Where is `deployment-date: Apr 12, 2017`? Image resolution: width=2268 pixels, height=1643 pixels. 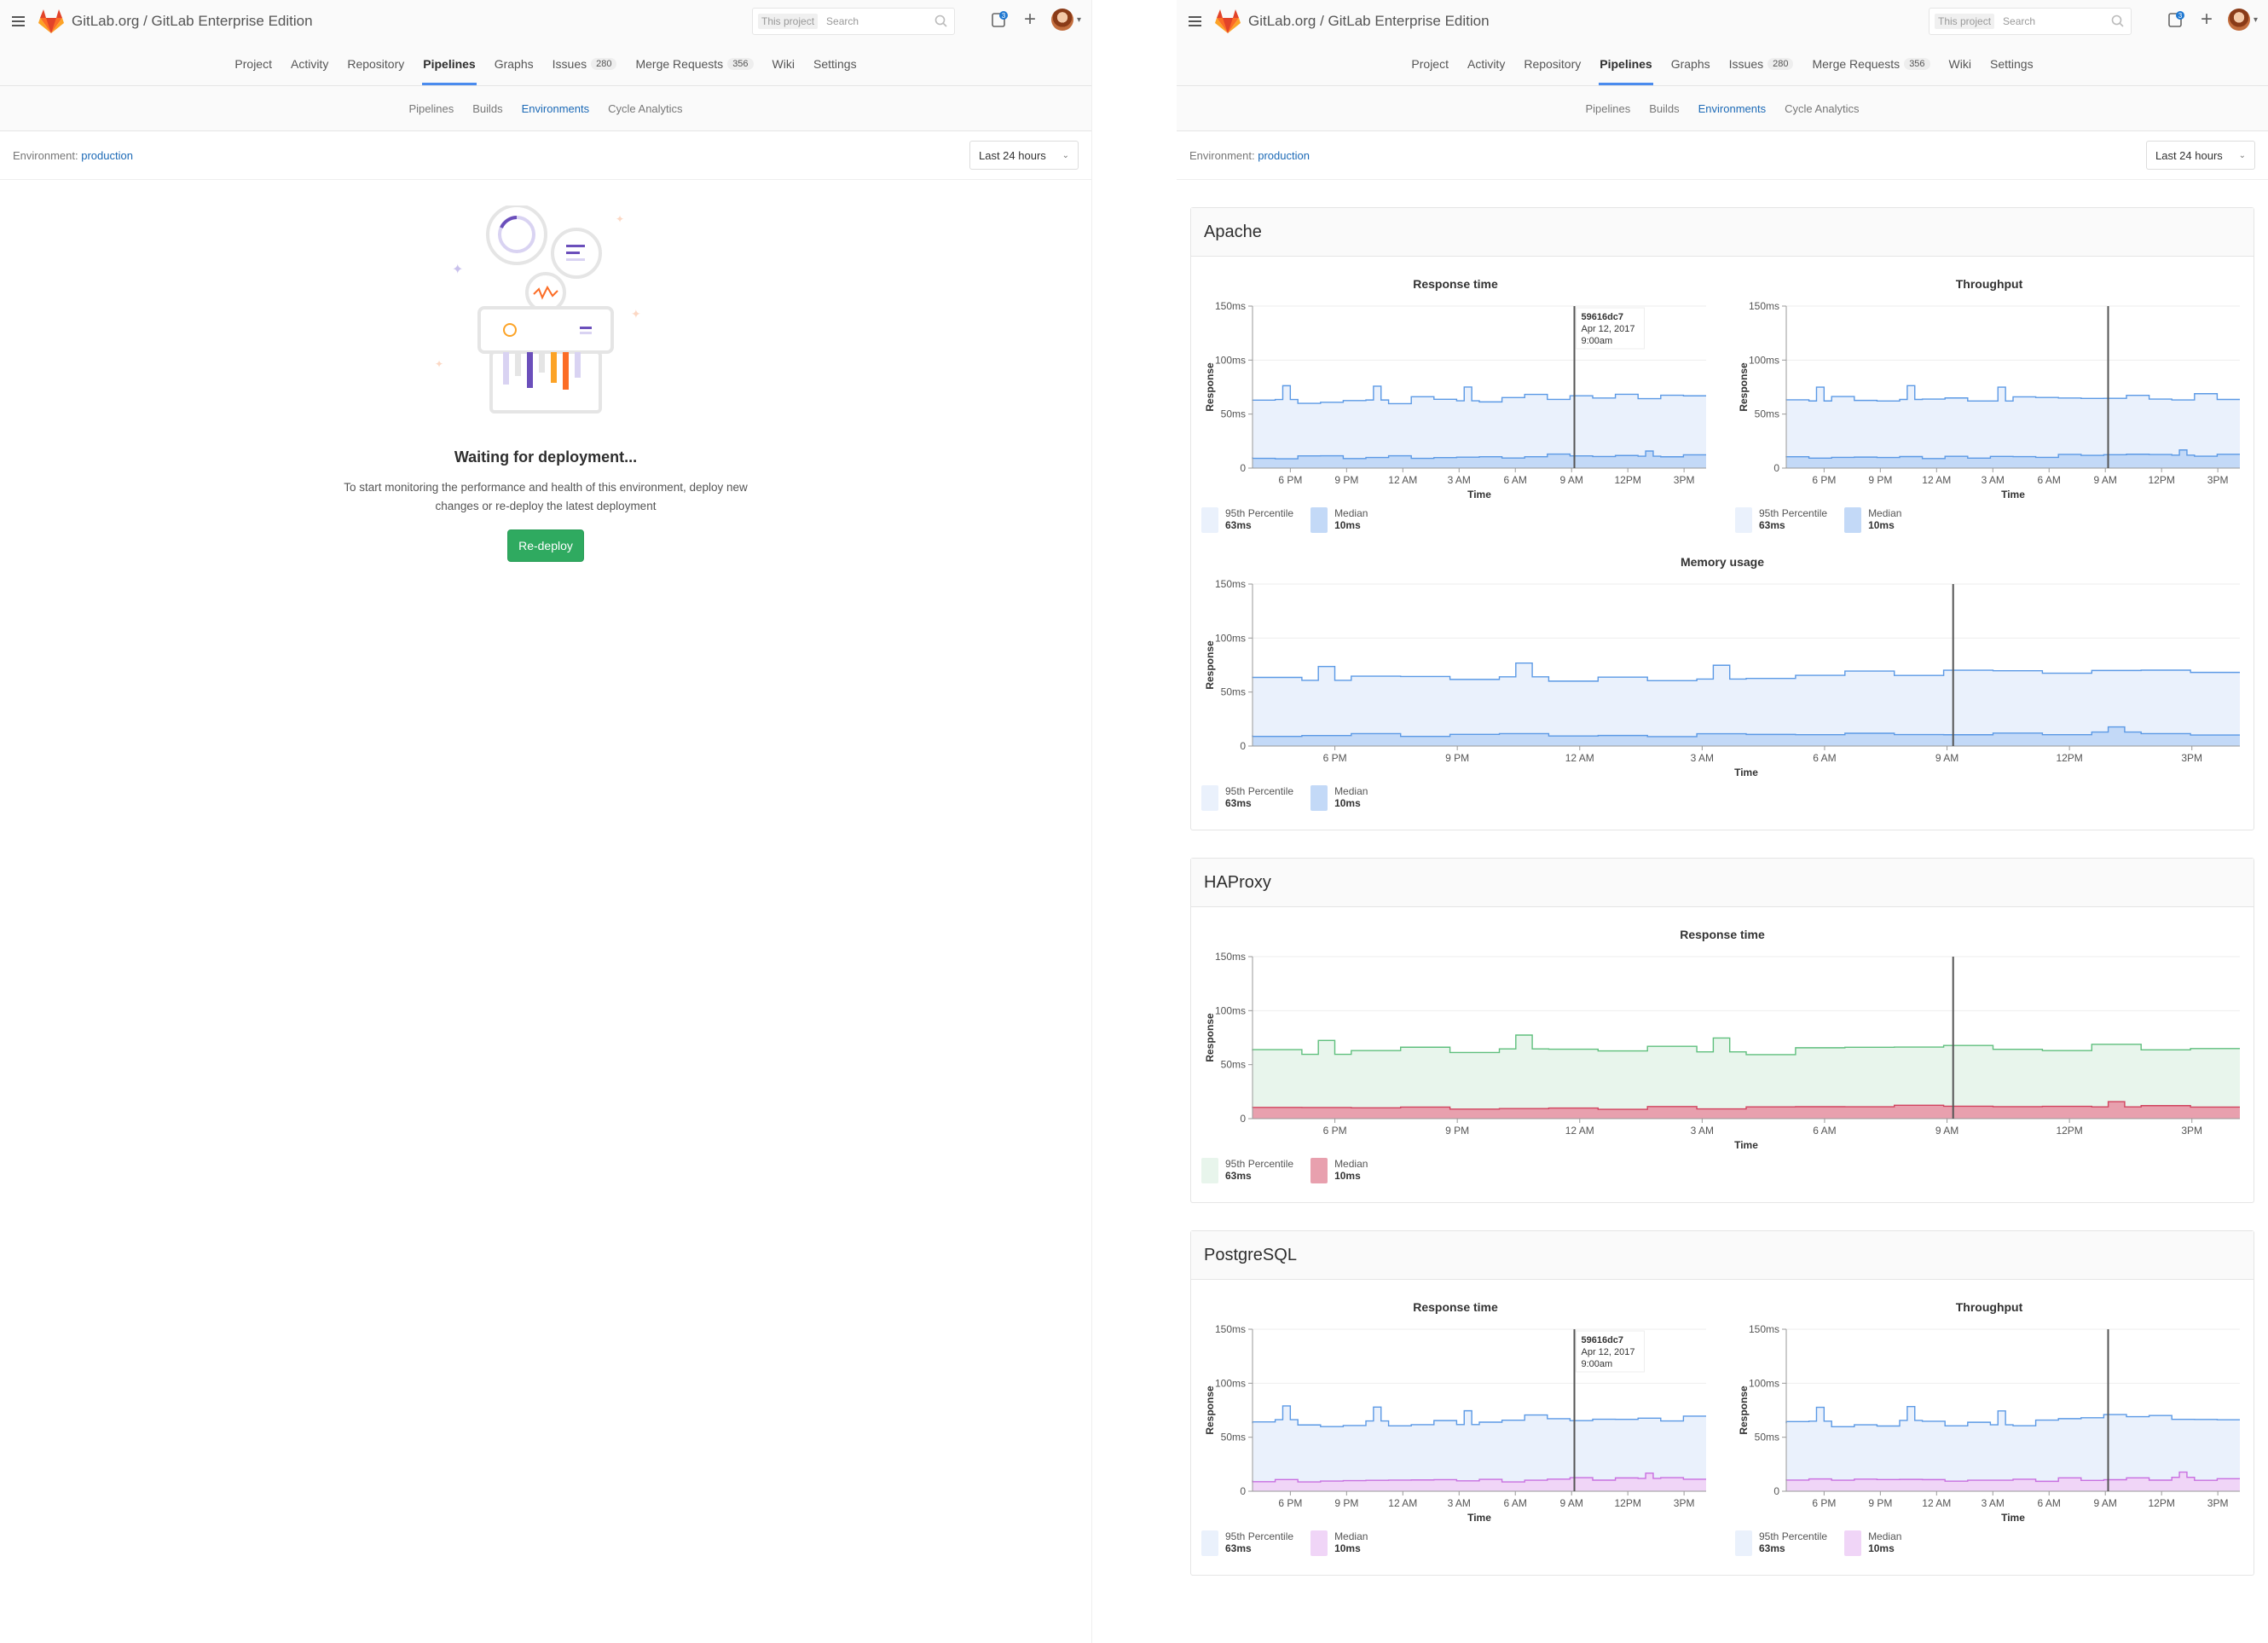 deployment-date: Apr 12, 2017 is located at coordinates (1608, 329).